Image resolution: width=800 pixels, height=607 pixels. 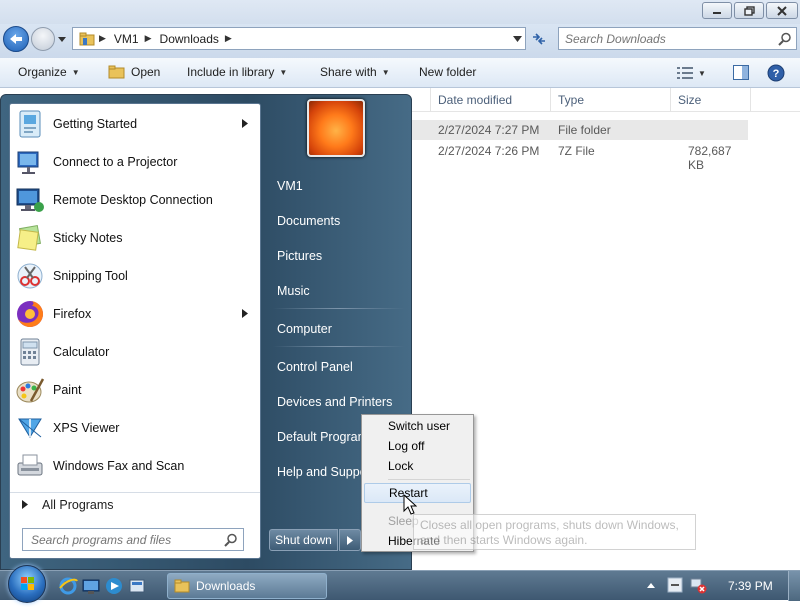 What do you see at coordinates (237, 72) in the screenshot?
I see `include-in-library-menu: Include in library ▼` at bounding box center [237, 72].